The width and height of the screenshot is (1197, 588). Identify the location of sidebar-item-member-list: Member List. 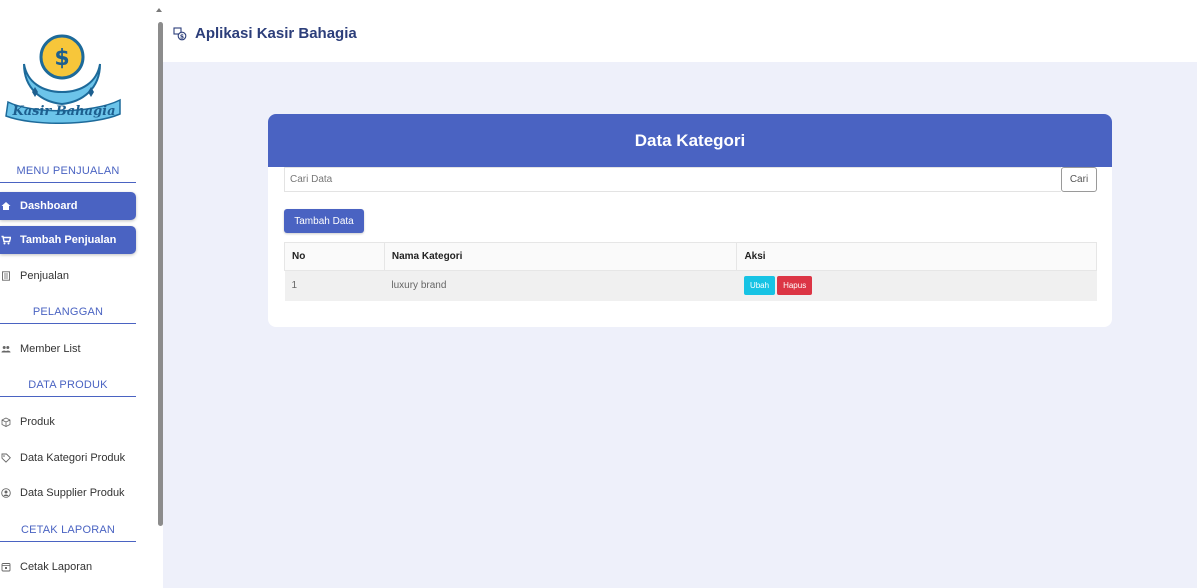
(68, 349).